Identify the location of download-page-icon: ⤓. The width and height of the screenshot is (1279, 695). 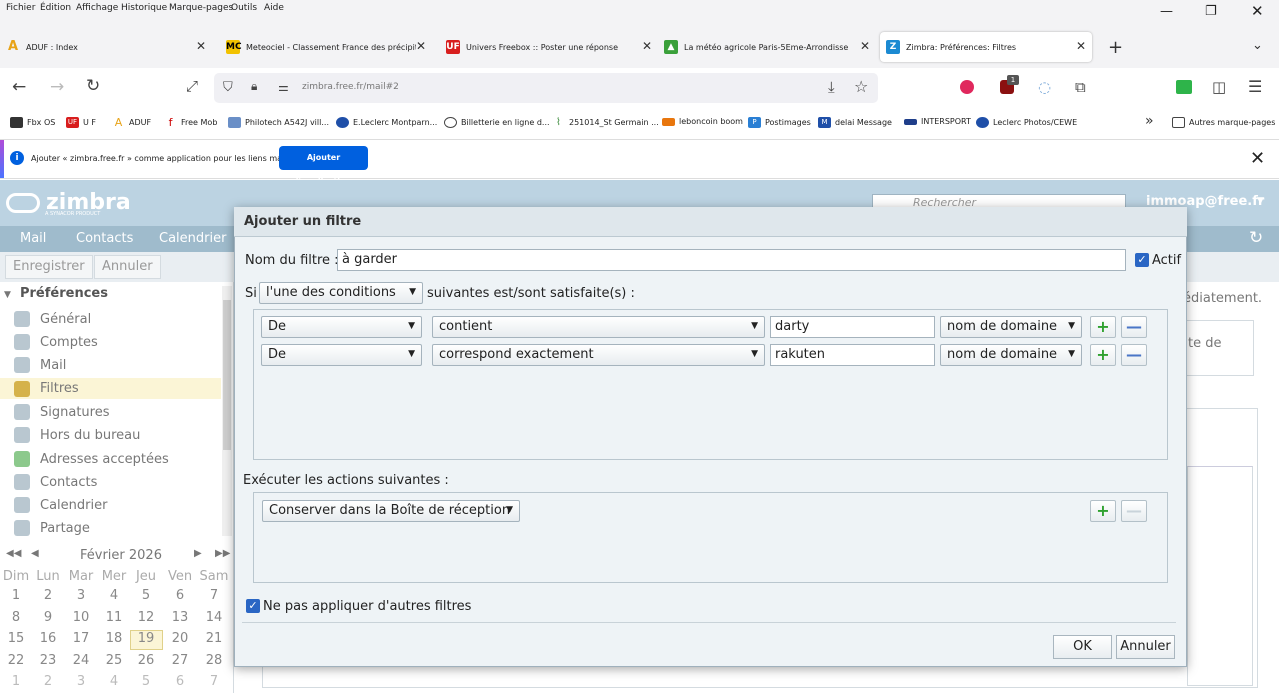
(831, 87).